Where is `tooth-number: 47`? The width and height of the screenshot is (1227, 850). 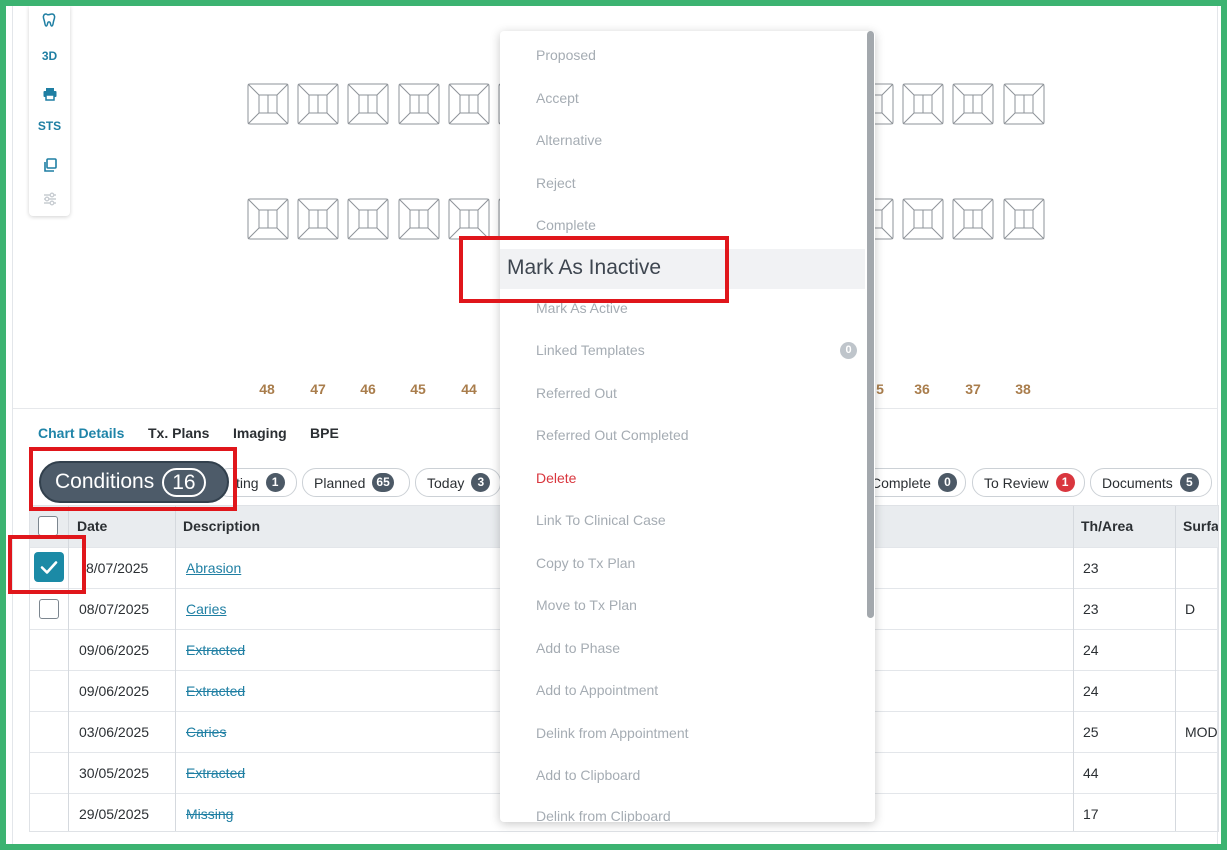 tooth-number: 47 is located at coordinates (318, 389).